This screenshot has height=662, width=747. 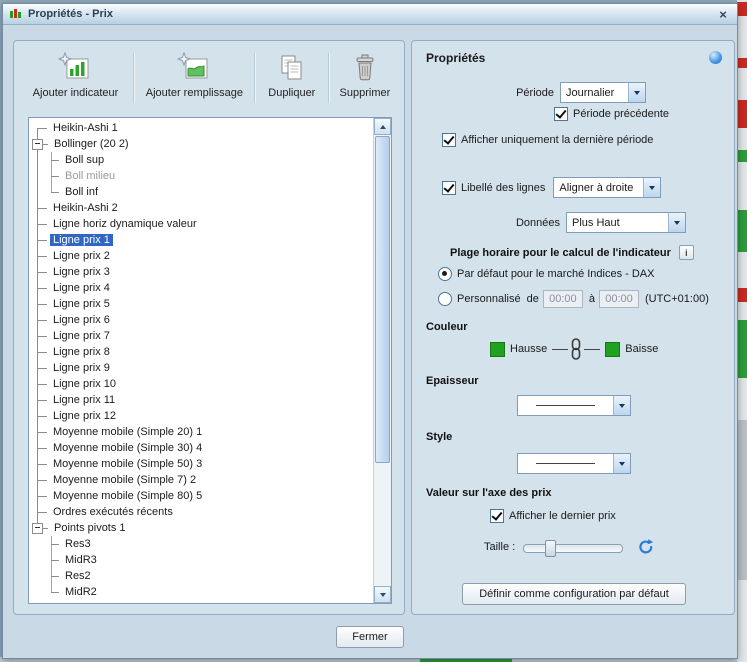 What do you see at coordinates (201, 192) in the screenshot?
I see `tree-item: Boll inf` at bounding box center [201, 192].